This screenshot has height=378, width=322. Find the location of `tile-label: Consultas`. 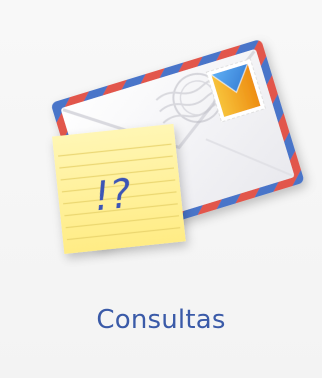

tile-label: Consultas is located at coordinates (161, 320).